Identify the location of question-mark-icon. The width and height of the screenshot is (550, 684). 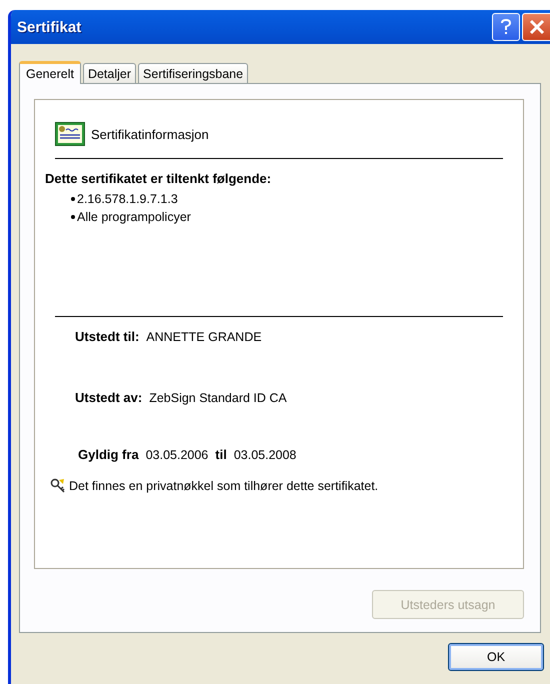
(506, 27).